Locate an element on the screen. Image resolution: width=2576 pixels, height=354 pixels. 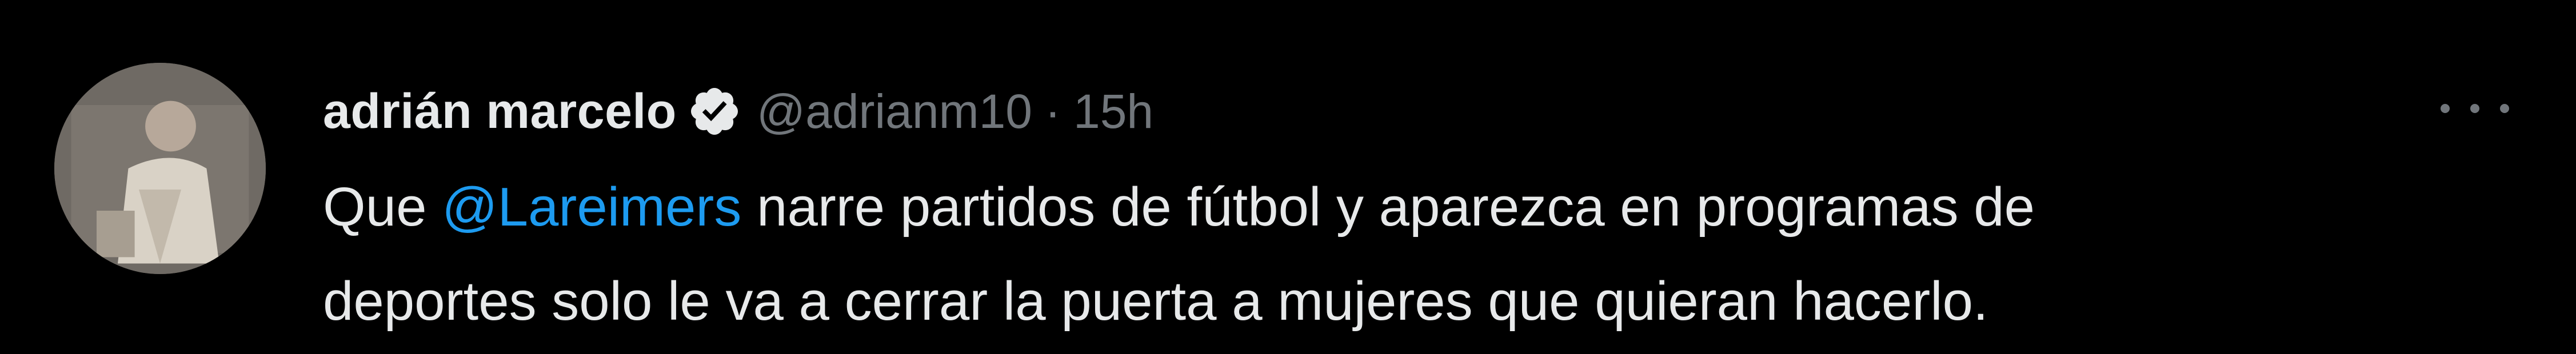
tweet-timestamp: 15h is located at coordinates (1113, 111).